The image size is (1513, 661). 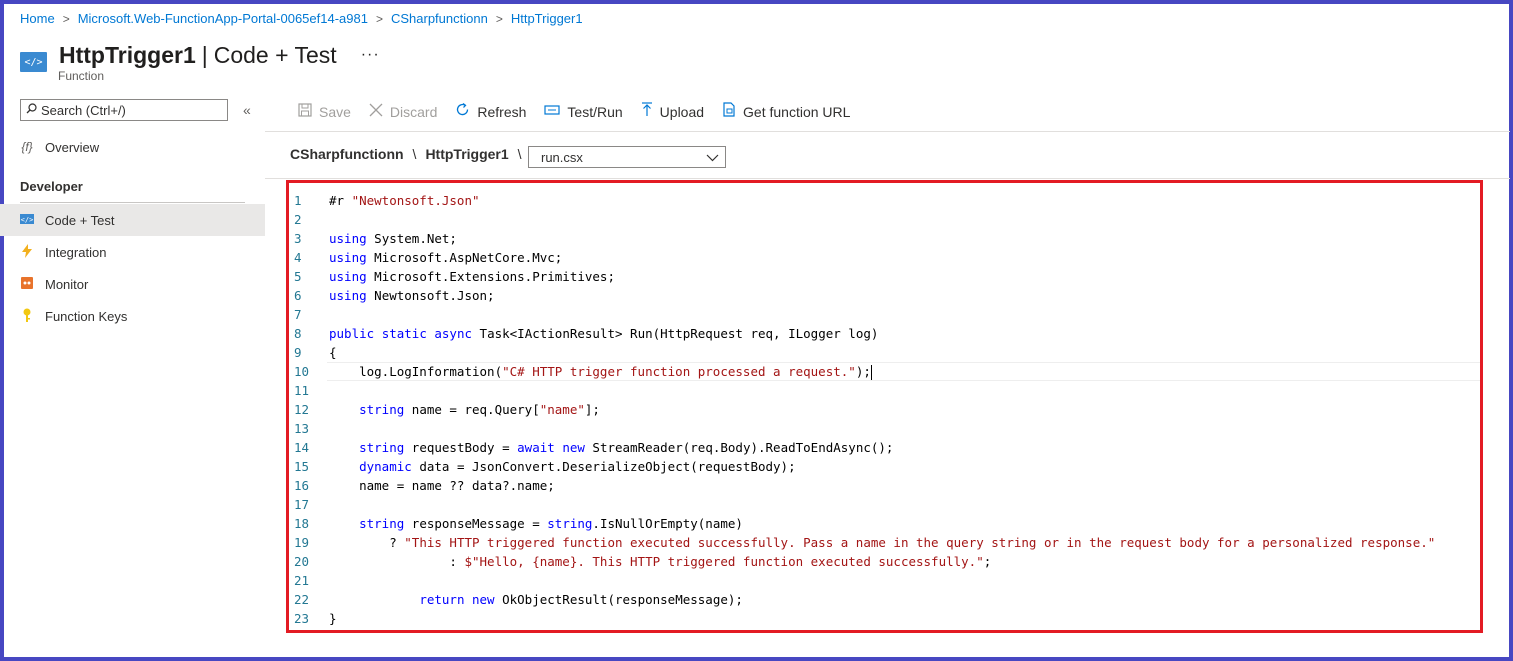 What do you see at coordinates (305, 111) in the screenshot?
I see `save-icon` at bounding box center [305, 111].